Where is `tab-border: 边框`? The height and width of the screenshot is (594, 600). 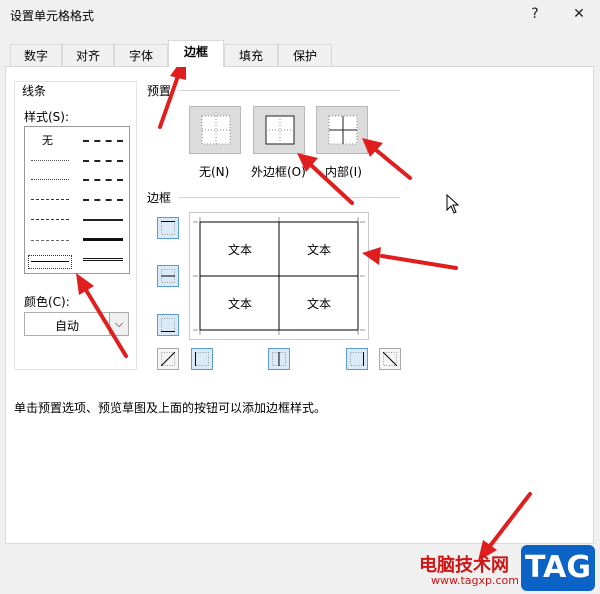
tab-border: 边框 is located at coordinates (196, 53).